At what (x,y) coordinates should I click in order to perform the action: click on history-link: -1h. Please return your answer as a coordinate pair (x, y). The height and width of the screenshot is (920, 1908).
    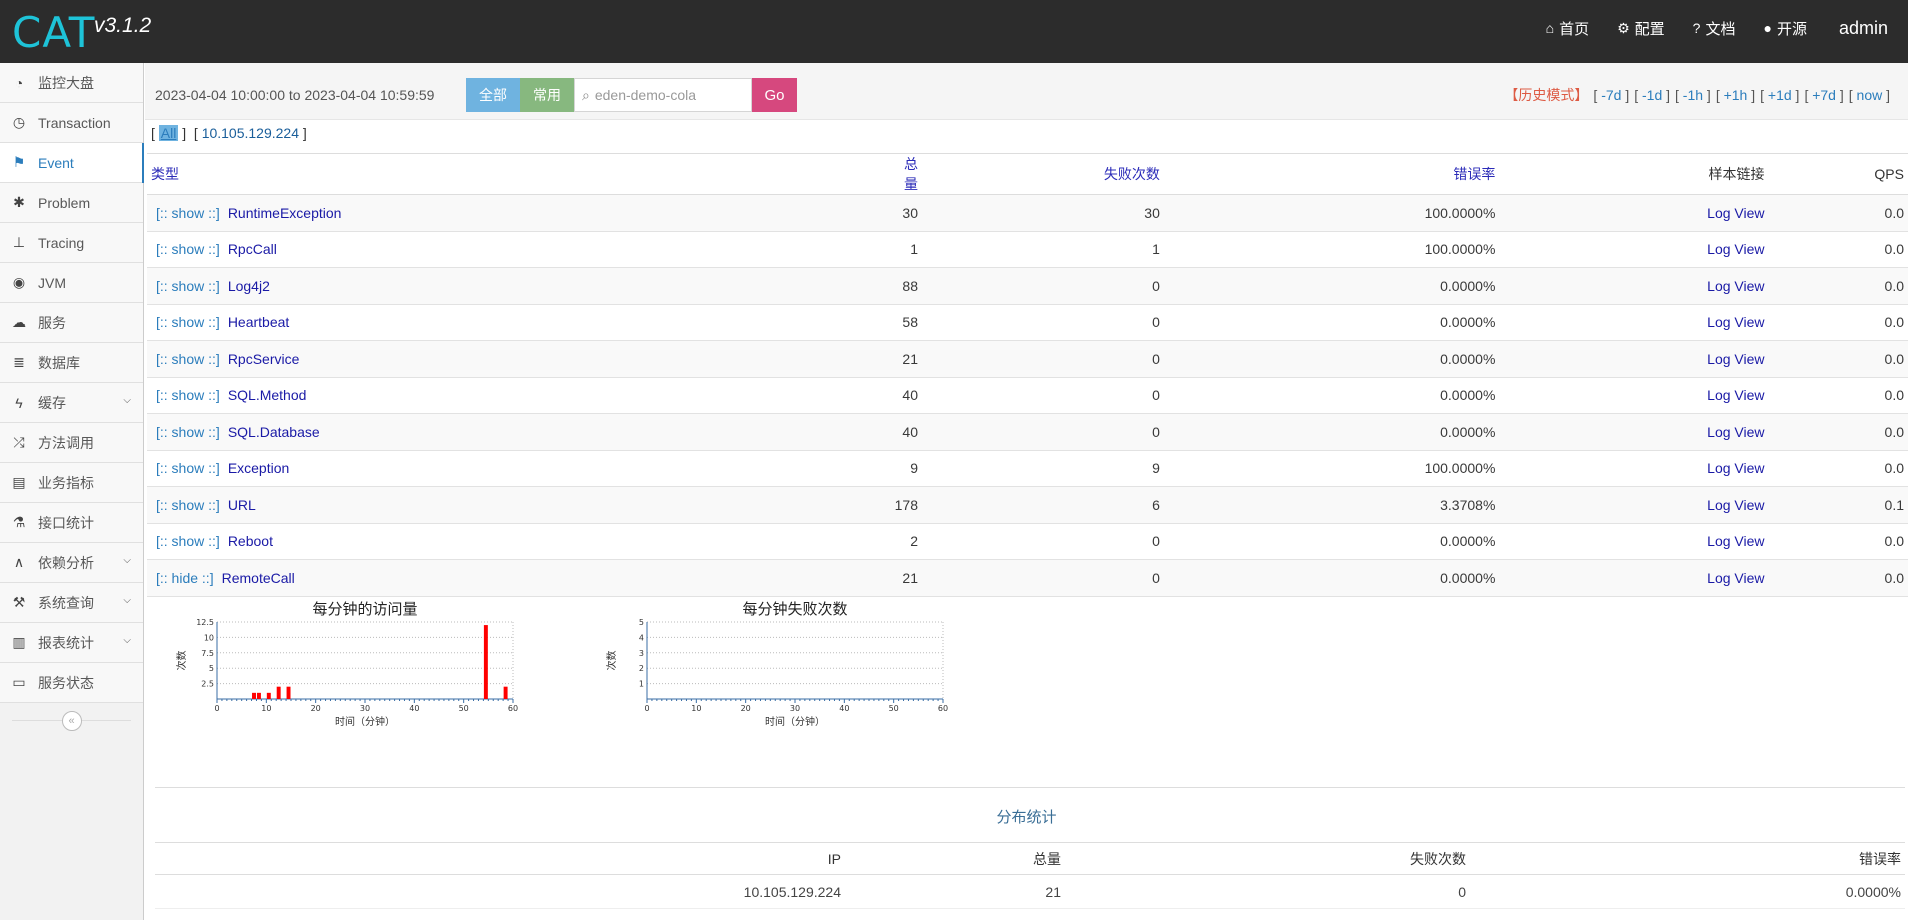
    Looking at the image, I should click on (1693, 95).